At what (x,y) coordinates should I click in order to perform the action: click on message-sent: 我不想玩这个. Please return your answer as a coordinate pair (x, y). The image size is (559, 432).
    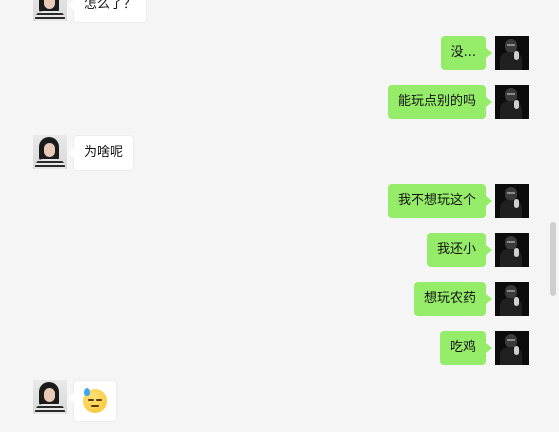
    Looking at the image, I should click on (458, 201).